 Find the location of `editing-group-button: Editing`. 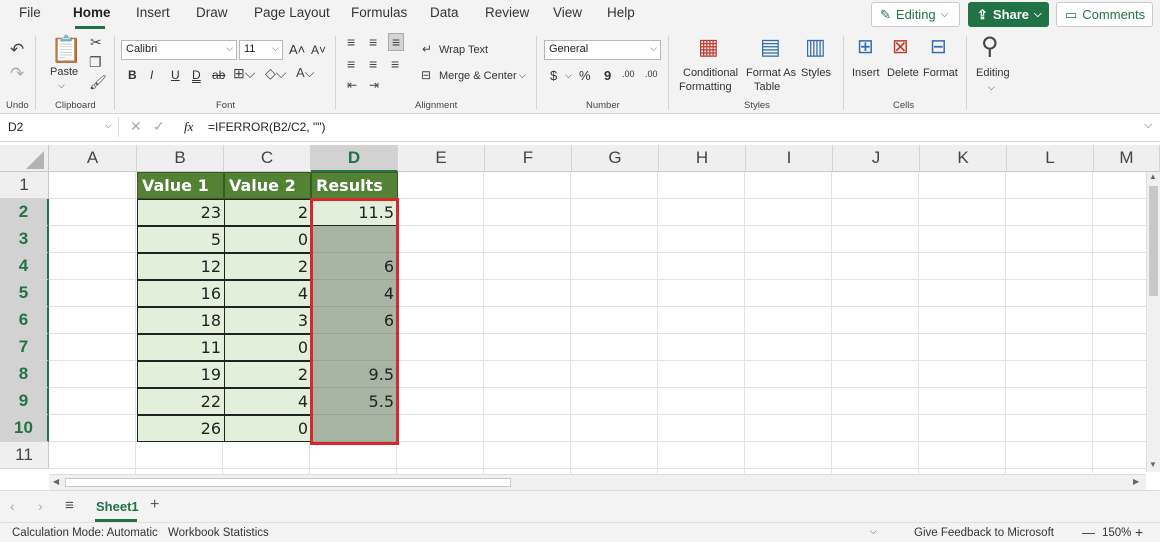

editing-group-button: Editing is located at coordinates (993, 73).